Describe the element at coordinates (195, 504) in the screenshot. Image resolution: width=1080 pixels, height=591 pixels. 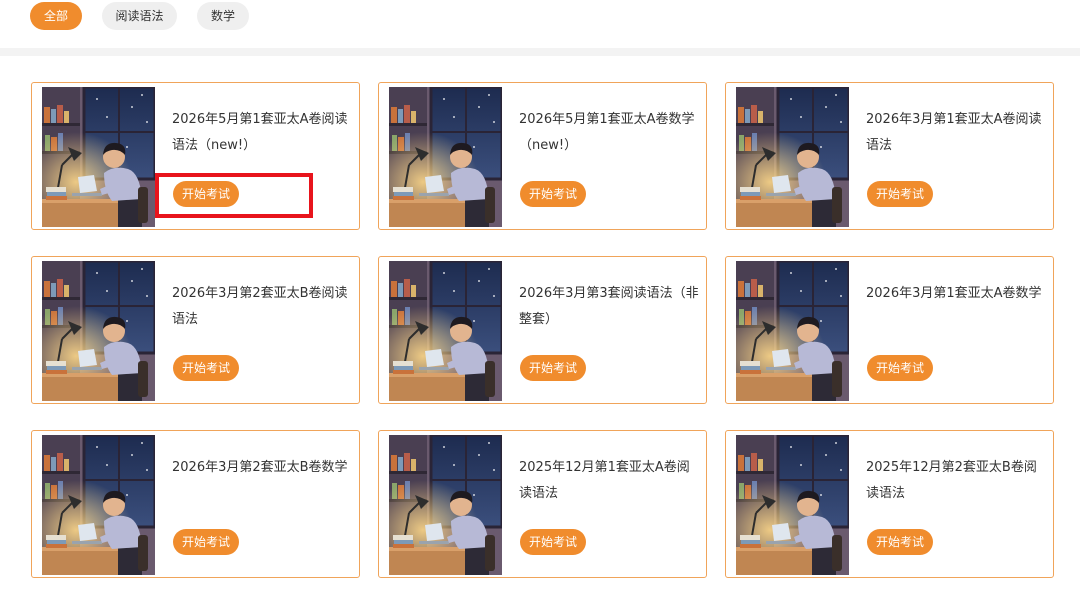
I see `exam-card: 2026年3月第2套亚太B卷数学开始考试` at that location.